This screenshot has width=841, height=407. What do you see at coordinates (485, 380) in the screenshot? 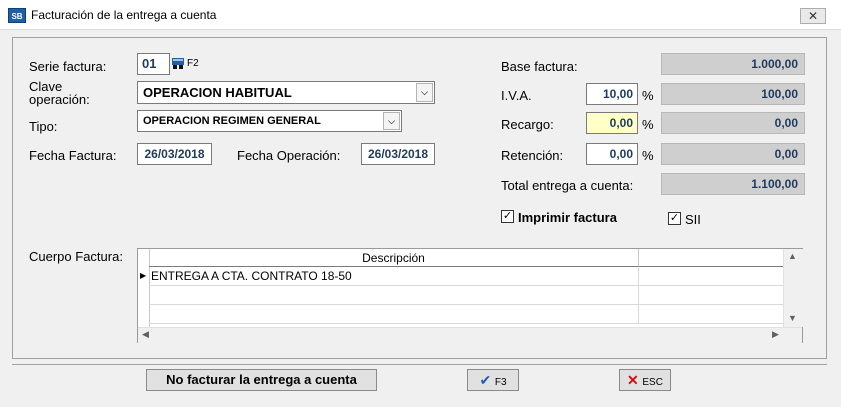
I see `check-icon: ✔` at bounding box center [485, 380].